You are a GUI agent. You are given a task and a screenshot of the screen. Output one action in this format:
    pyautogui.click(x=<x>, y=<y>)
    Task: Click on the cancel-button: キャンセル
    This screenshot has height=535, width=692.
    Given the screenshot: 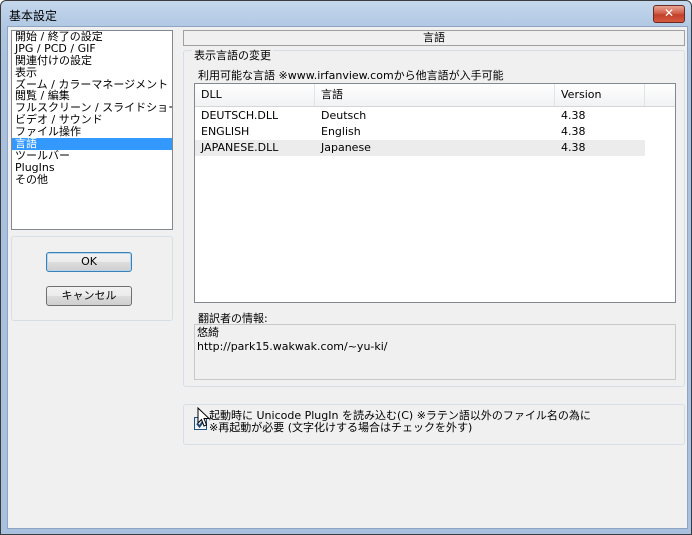 What is the action you would take?
    pyautogui.click(x=89, y=296)
    